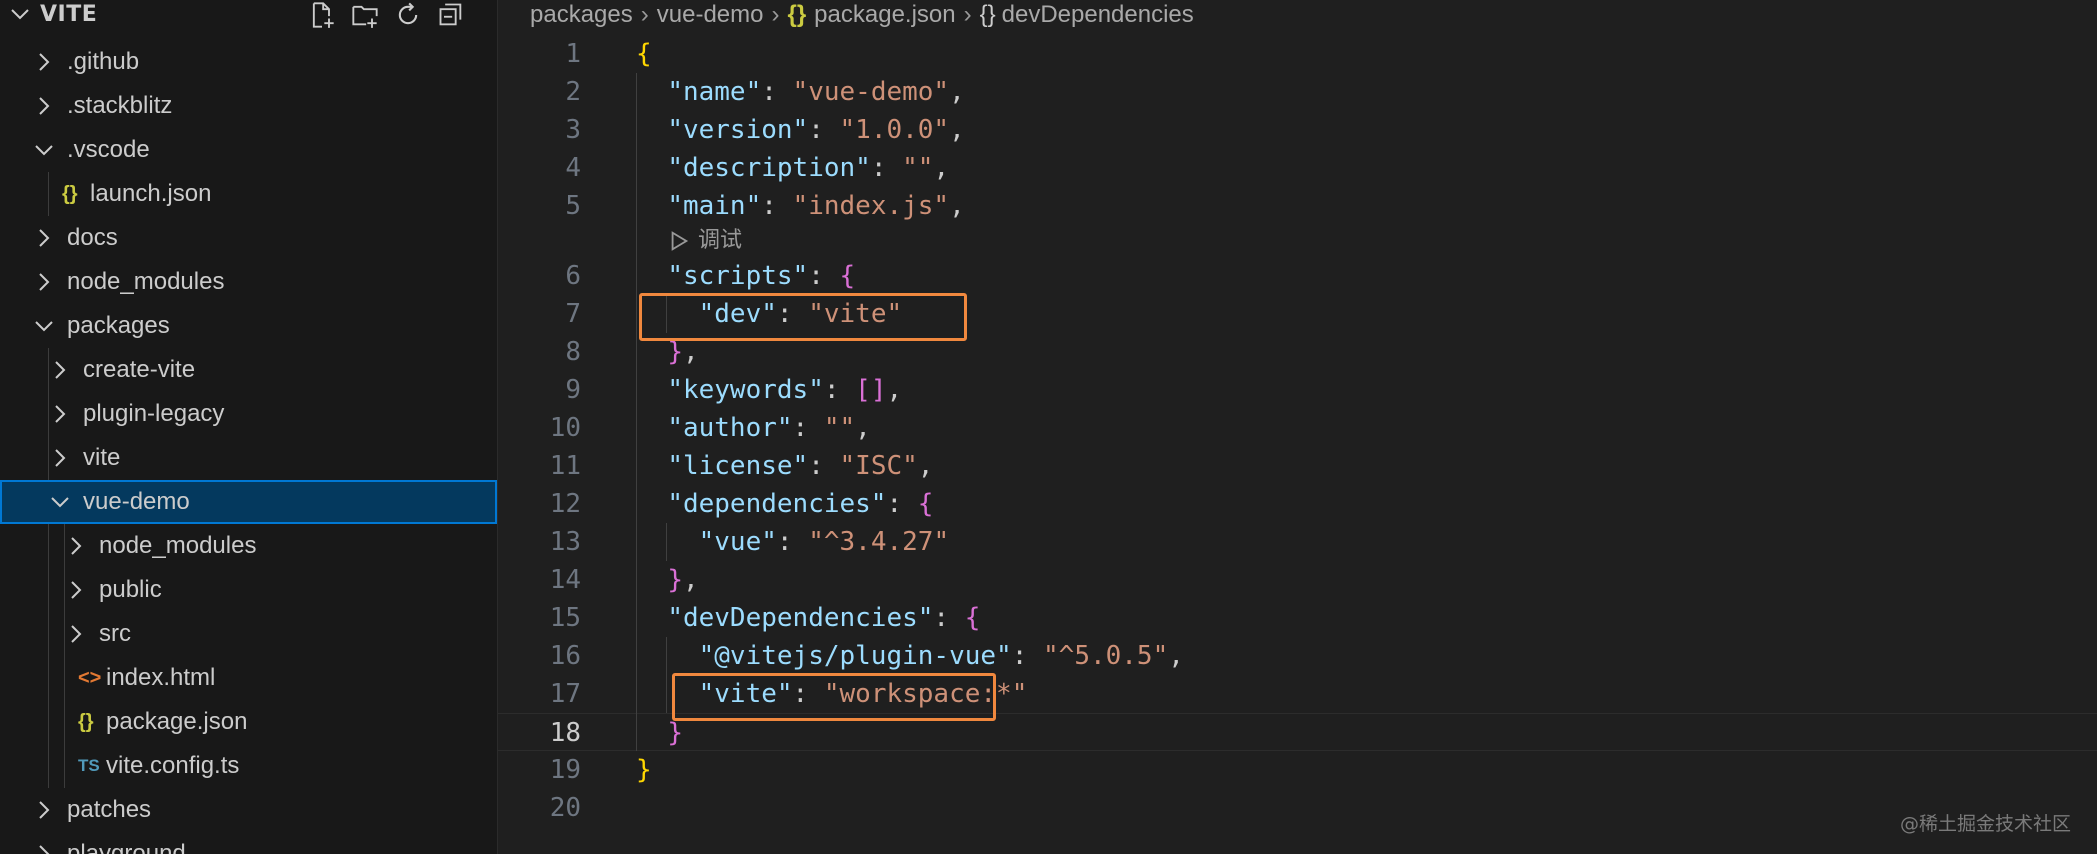 The image size is (2097, 854). I want to click on tree-item-vscode: .vscode, so click(248, 150).